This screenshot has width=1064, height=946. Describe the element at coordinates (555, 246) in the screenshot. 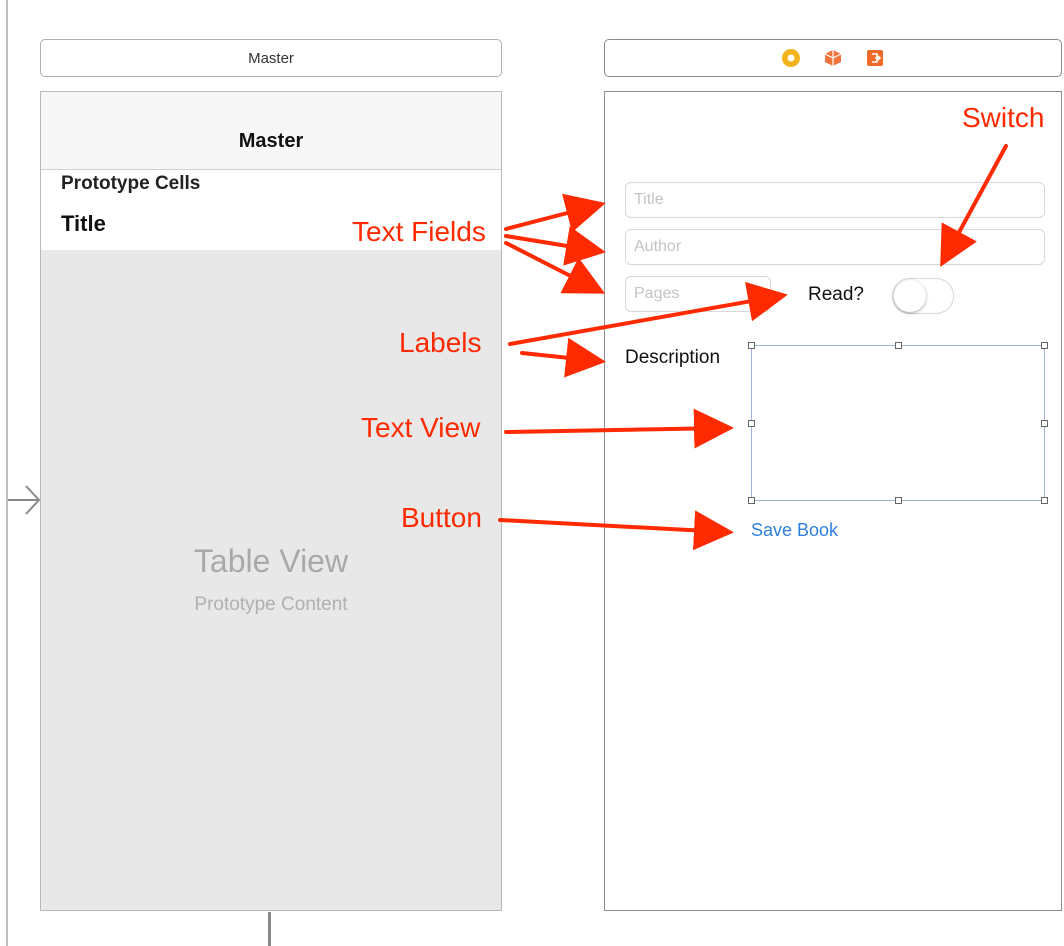

I see `arrow-author-field` at that location.